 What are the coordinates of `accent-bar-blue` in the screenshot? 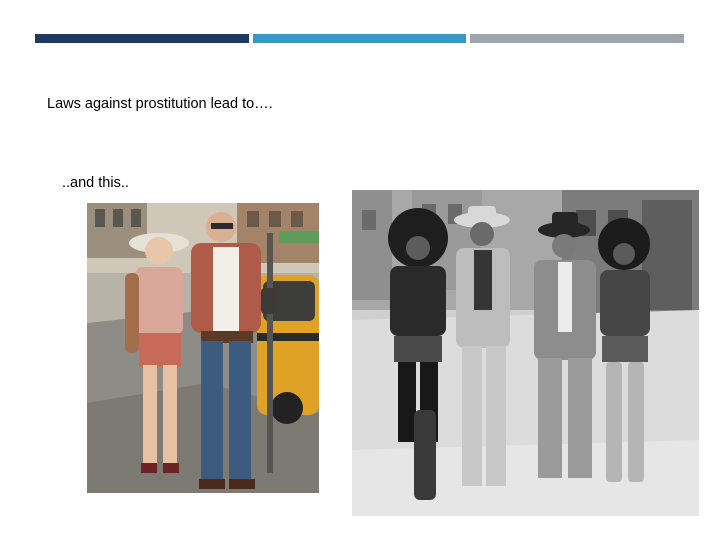 It's located at (359, 38).